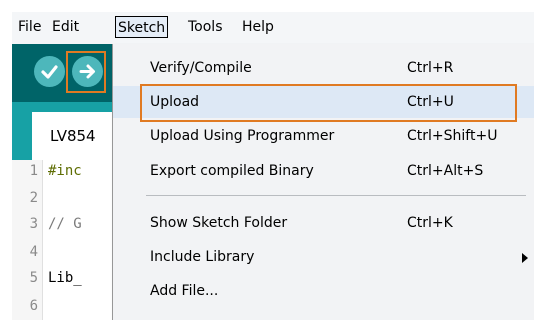 This screenshot has height=320, width=534. I want to click on line-number: 1, so click(33, 171).